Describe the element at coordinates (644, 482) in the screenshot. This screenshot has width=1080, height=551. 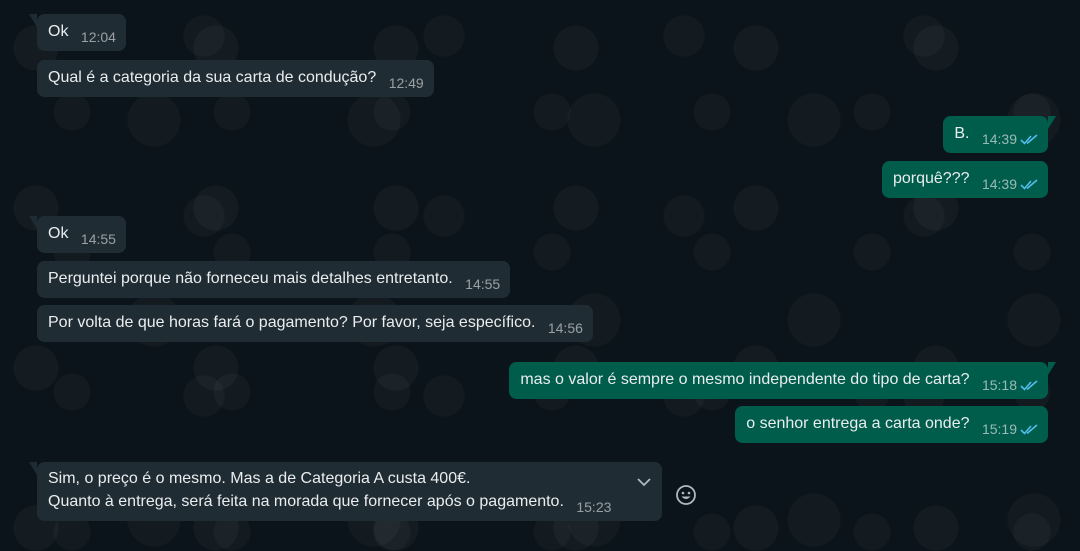
I see `chevron-down-icon` at that location.